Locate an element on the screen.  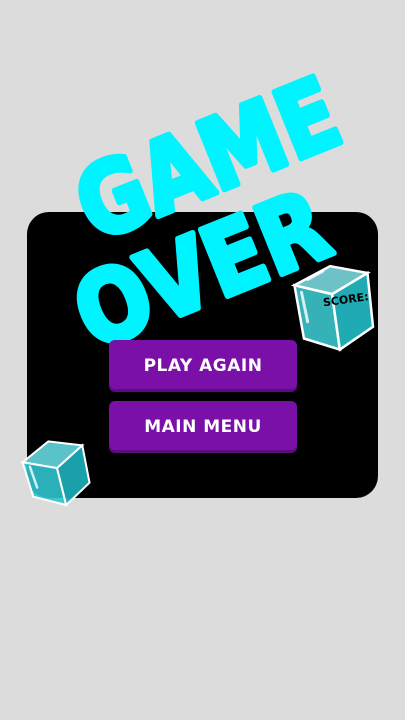
score-cube: SCORE: is located at coordinates (332, 308).